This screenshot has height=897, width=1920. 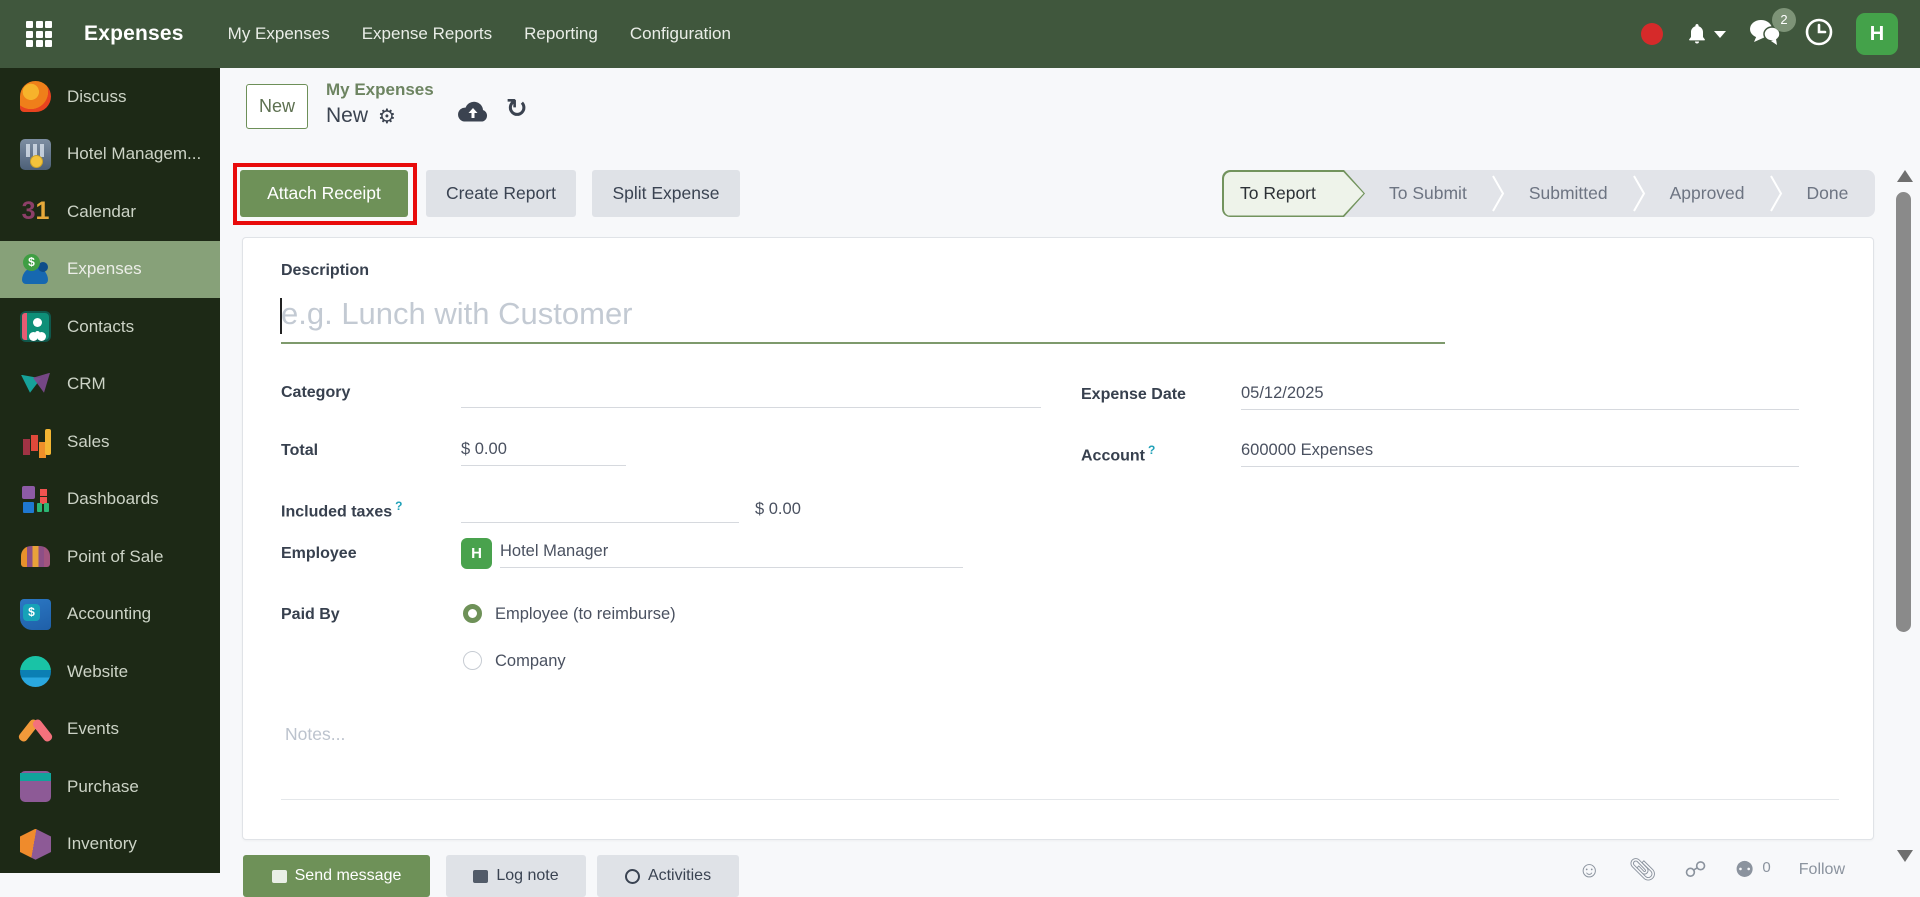 I want to click on accounting-icon, so click(x=35, y=614).